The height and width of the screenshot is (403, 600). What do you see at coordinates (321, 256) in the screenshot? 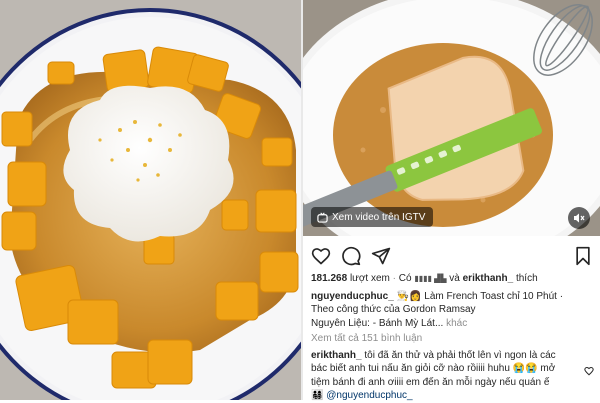
I see `heart-icon` at bounding box center [321, 256].